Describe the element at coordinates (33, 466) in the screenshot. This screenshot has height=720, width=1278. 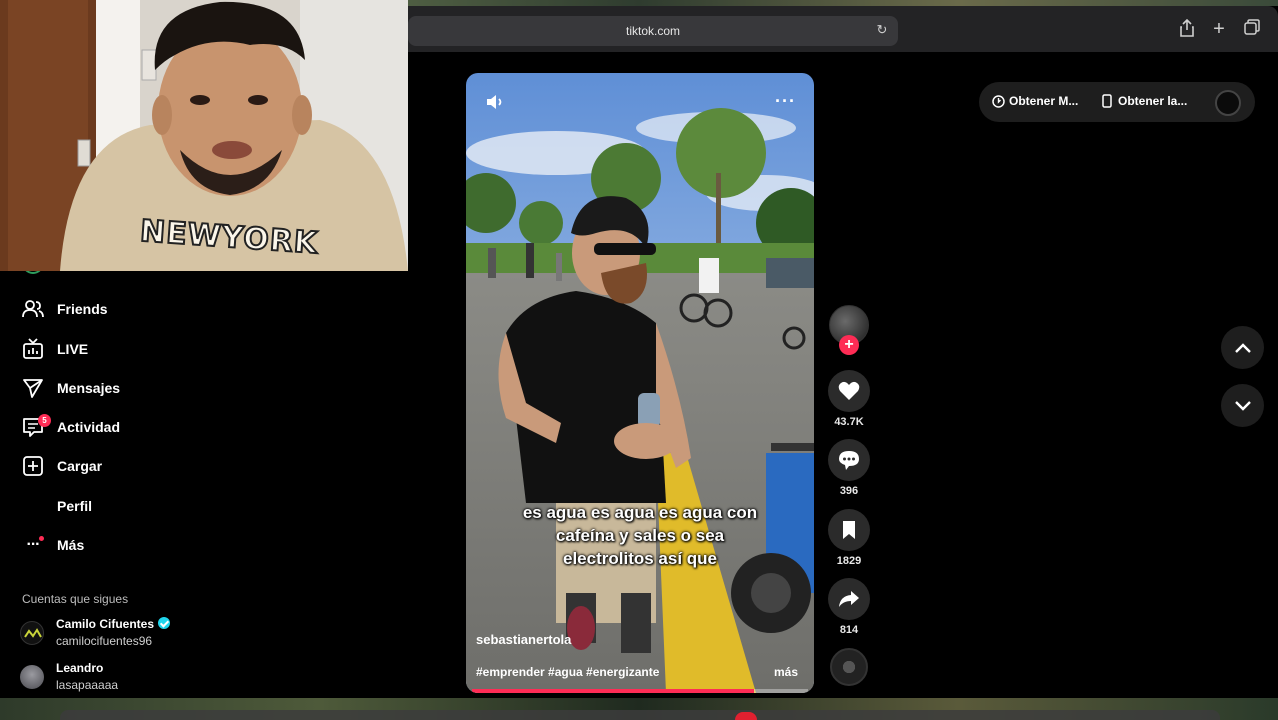
I see `upload-icon` at that location.